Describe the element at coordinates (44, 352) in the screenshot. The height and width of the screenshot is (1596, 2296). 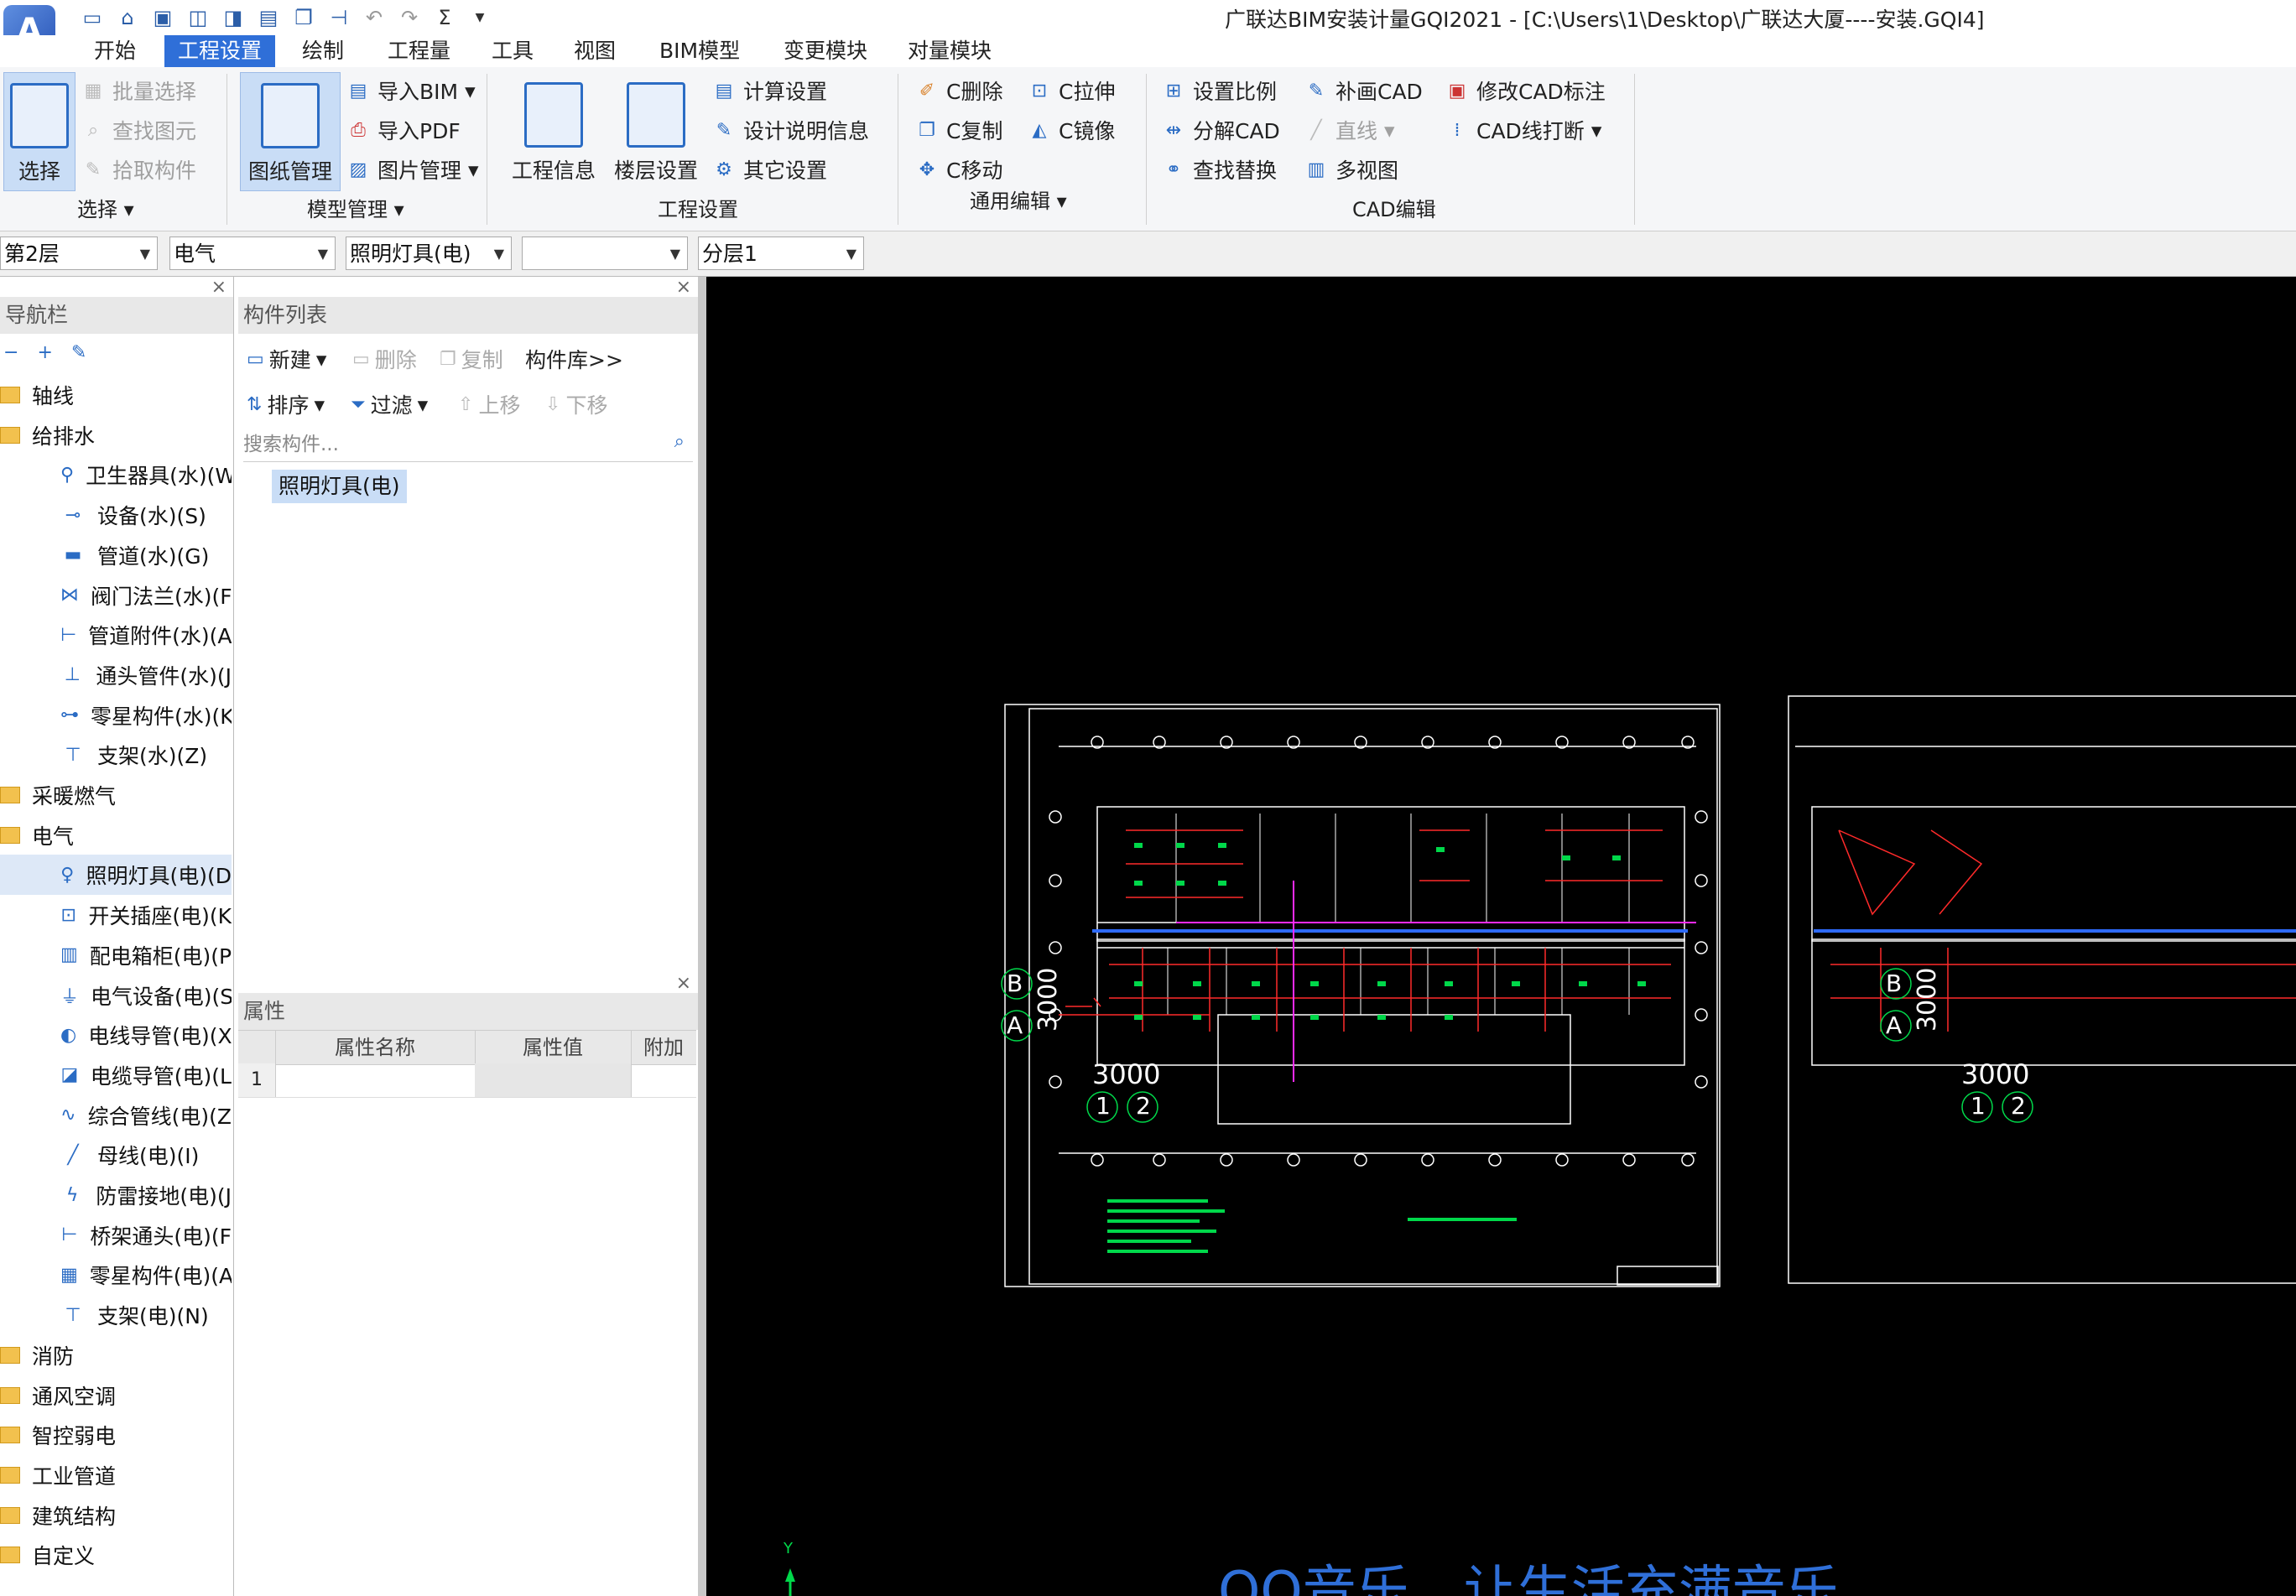
I see `expand-icon: +` at that location.